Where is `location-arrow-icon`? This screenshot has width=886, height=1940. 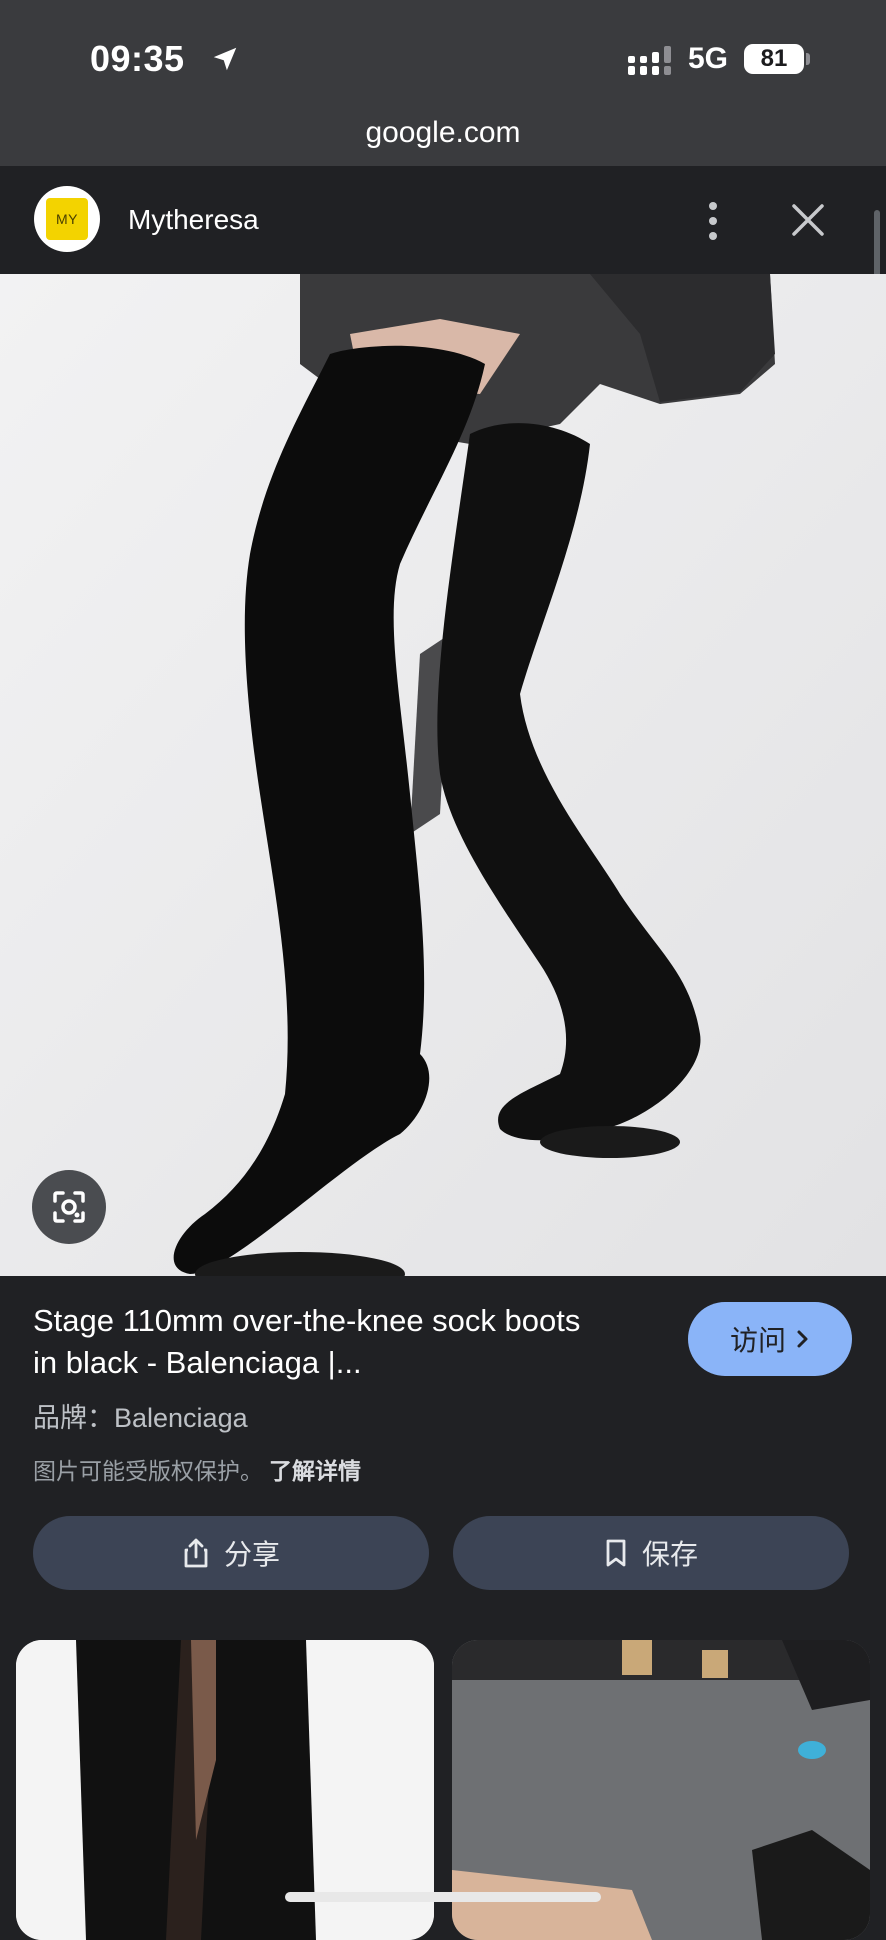 location-arrow-icon is located at coordinates (225, 59).